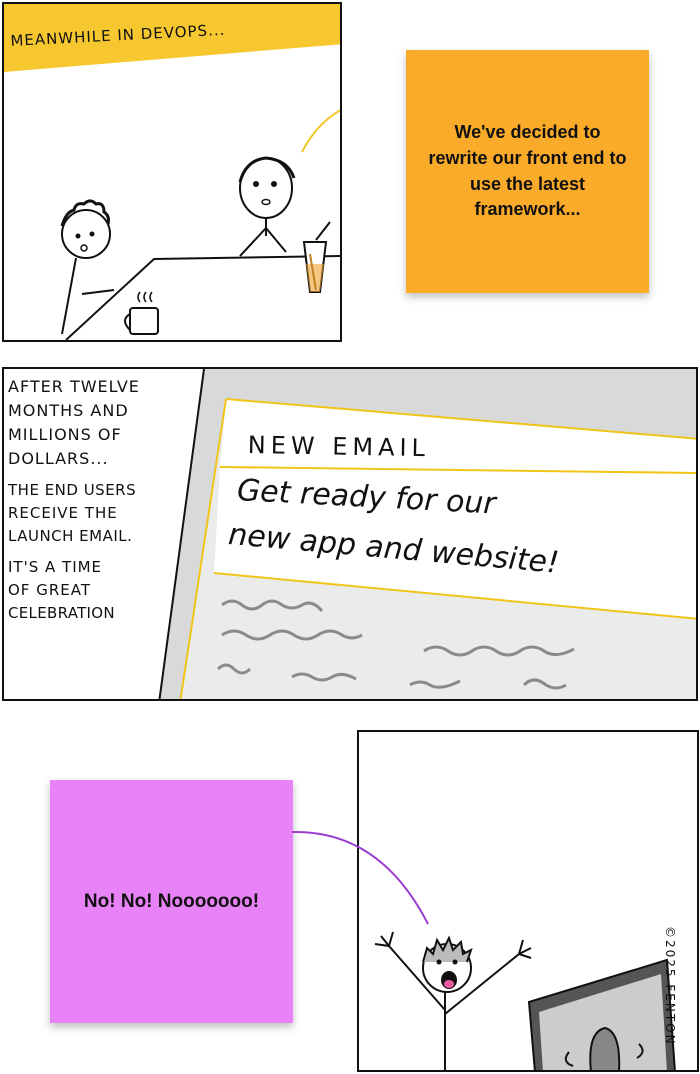 The height and width of the screenshot is (1074, 700). Describe the element at coordinates (74, 386) in the screenshot. I see `narration-line: AFTER TWELVE` at that location.